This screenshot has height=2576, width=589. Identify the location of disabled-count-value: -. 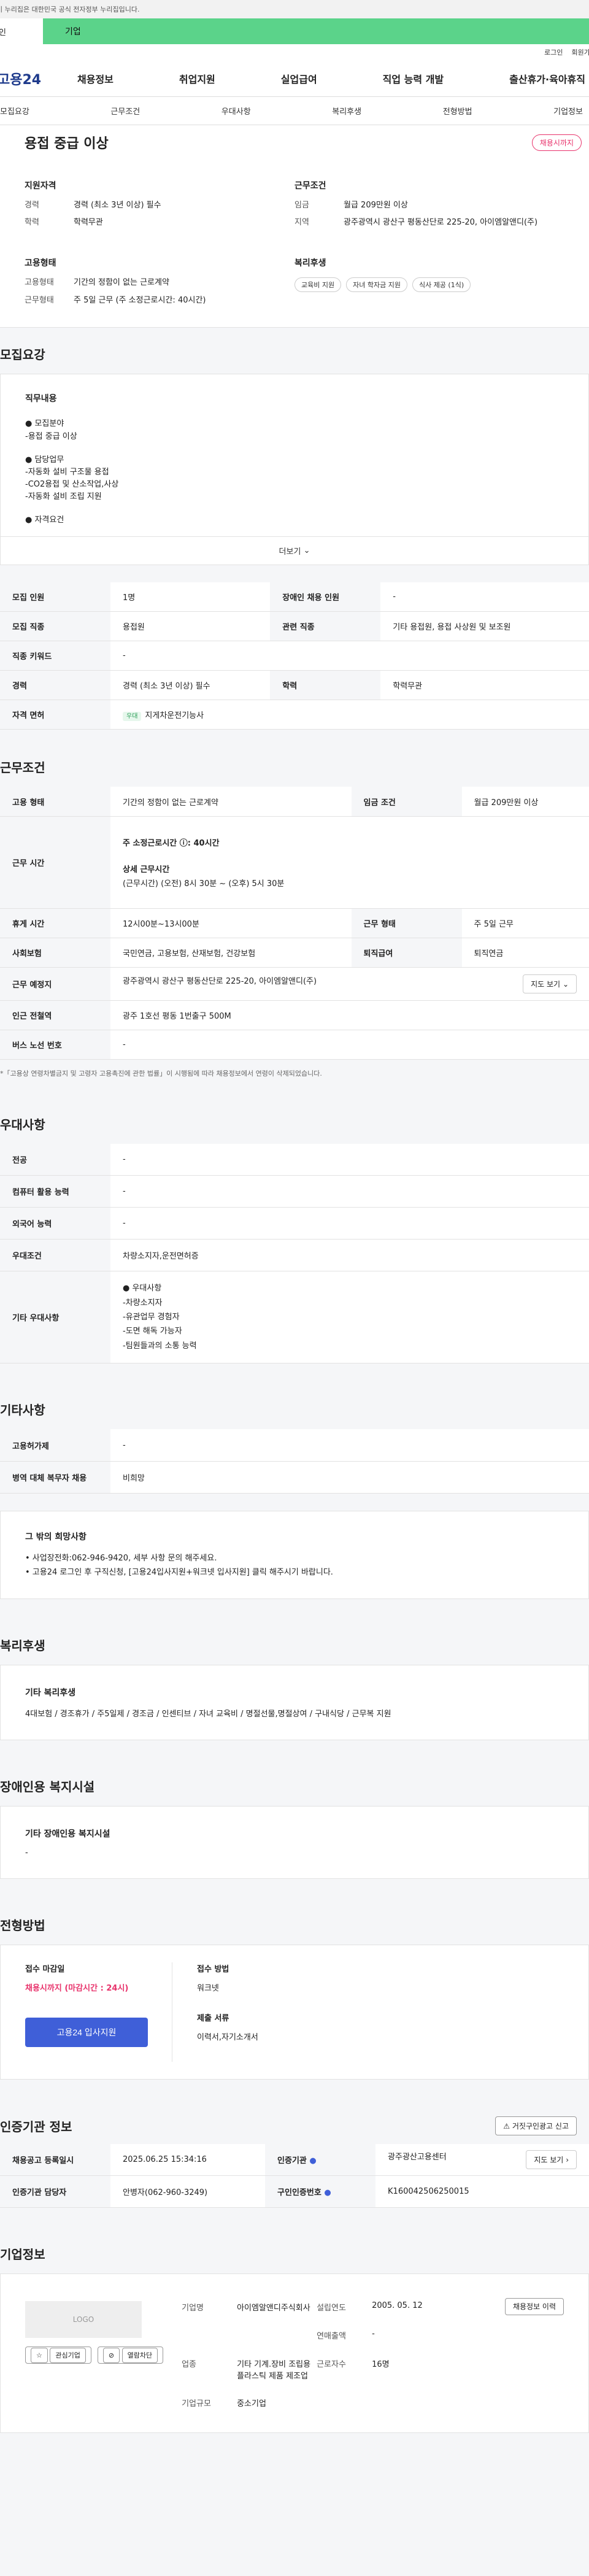
(485, 597).